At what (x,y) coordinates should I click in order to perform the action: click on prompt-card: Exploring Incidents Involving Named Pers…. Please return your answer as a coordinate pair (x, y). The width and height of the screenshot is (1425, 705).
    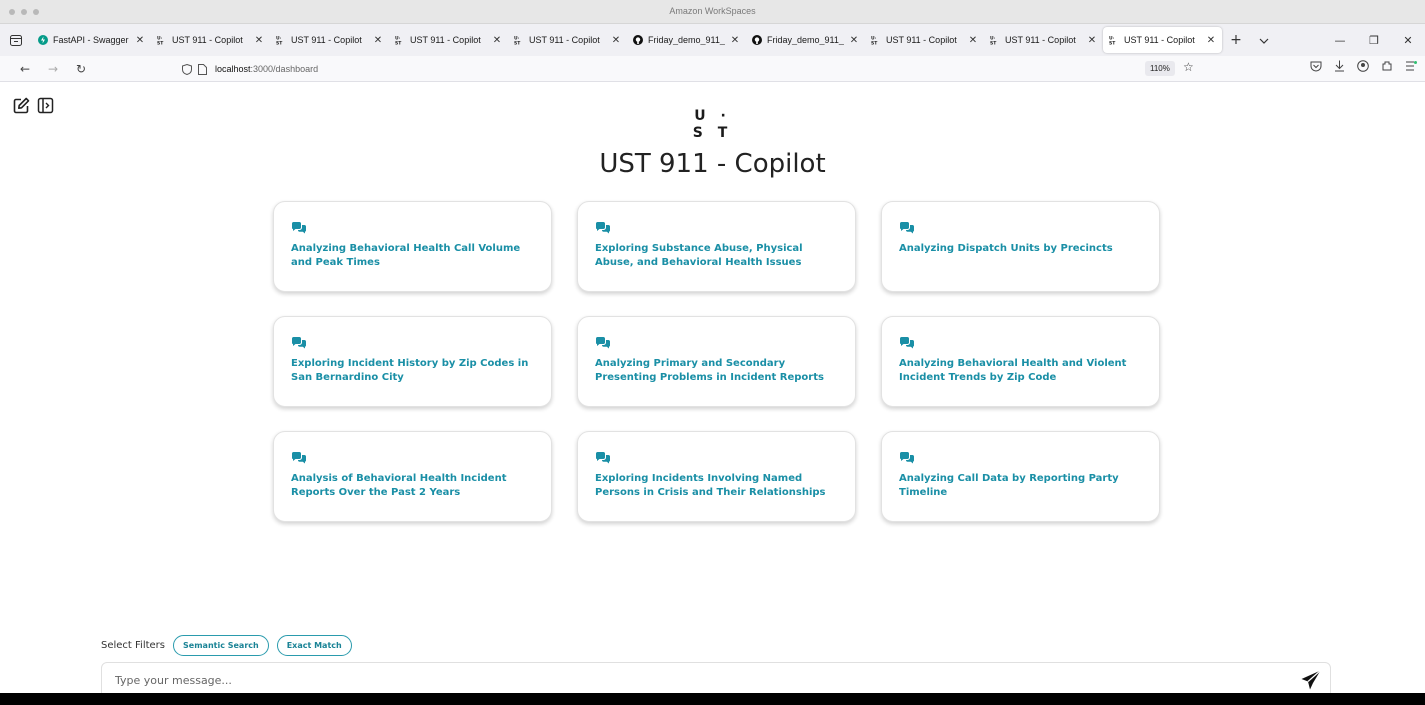
    Looking at the image, I should click on (716, 476).